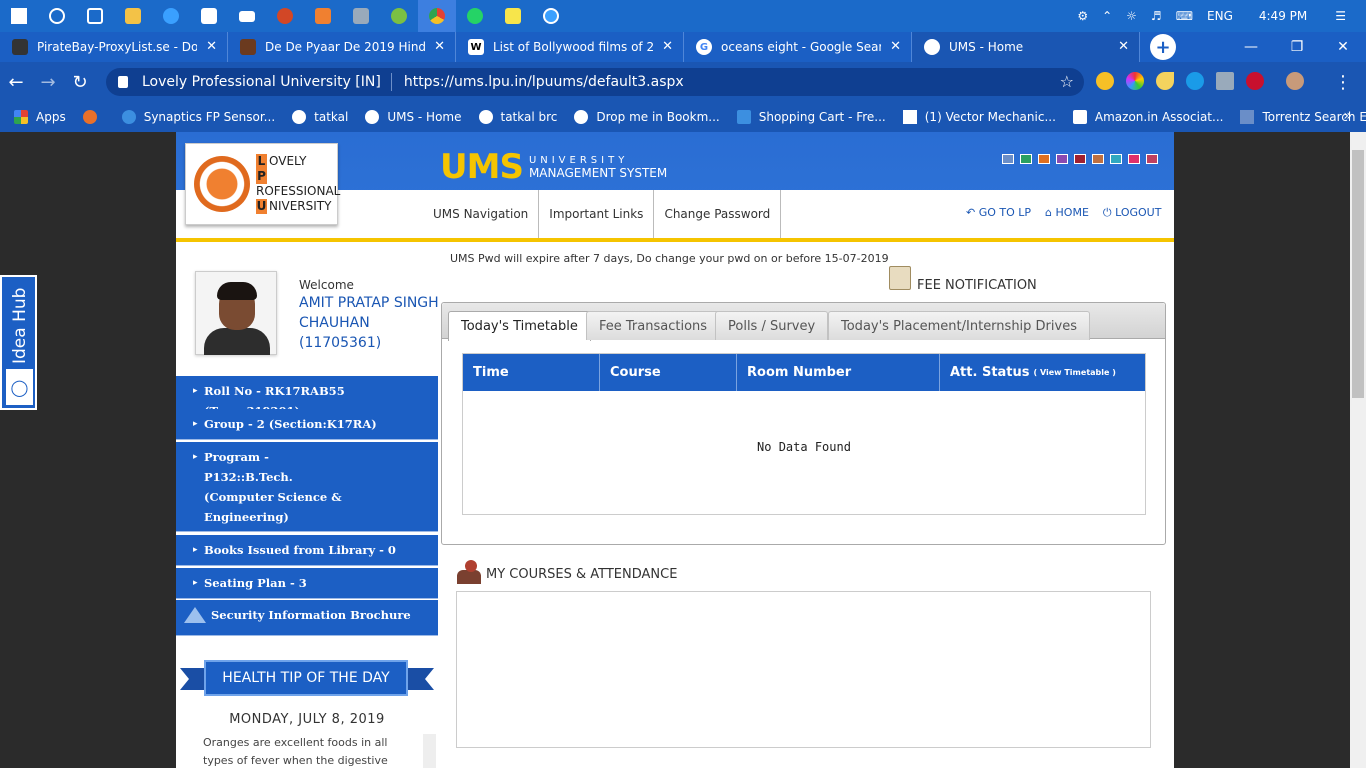 The image size is (1366, 768). What do you see at coordinates (307, 550) in the screenshot?
I see `sidebar-item-books: Books Issued from Library - 0` at bounding box center [307, 550].